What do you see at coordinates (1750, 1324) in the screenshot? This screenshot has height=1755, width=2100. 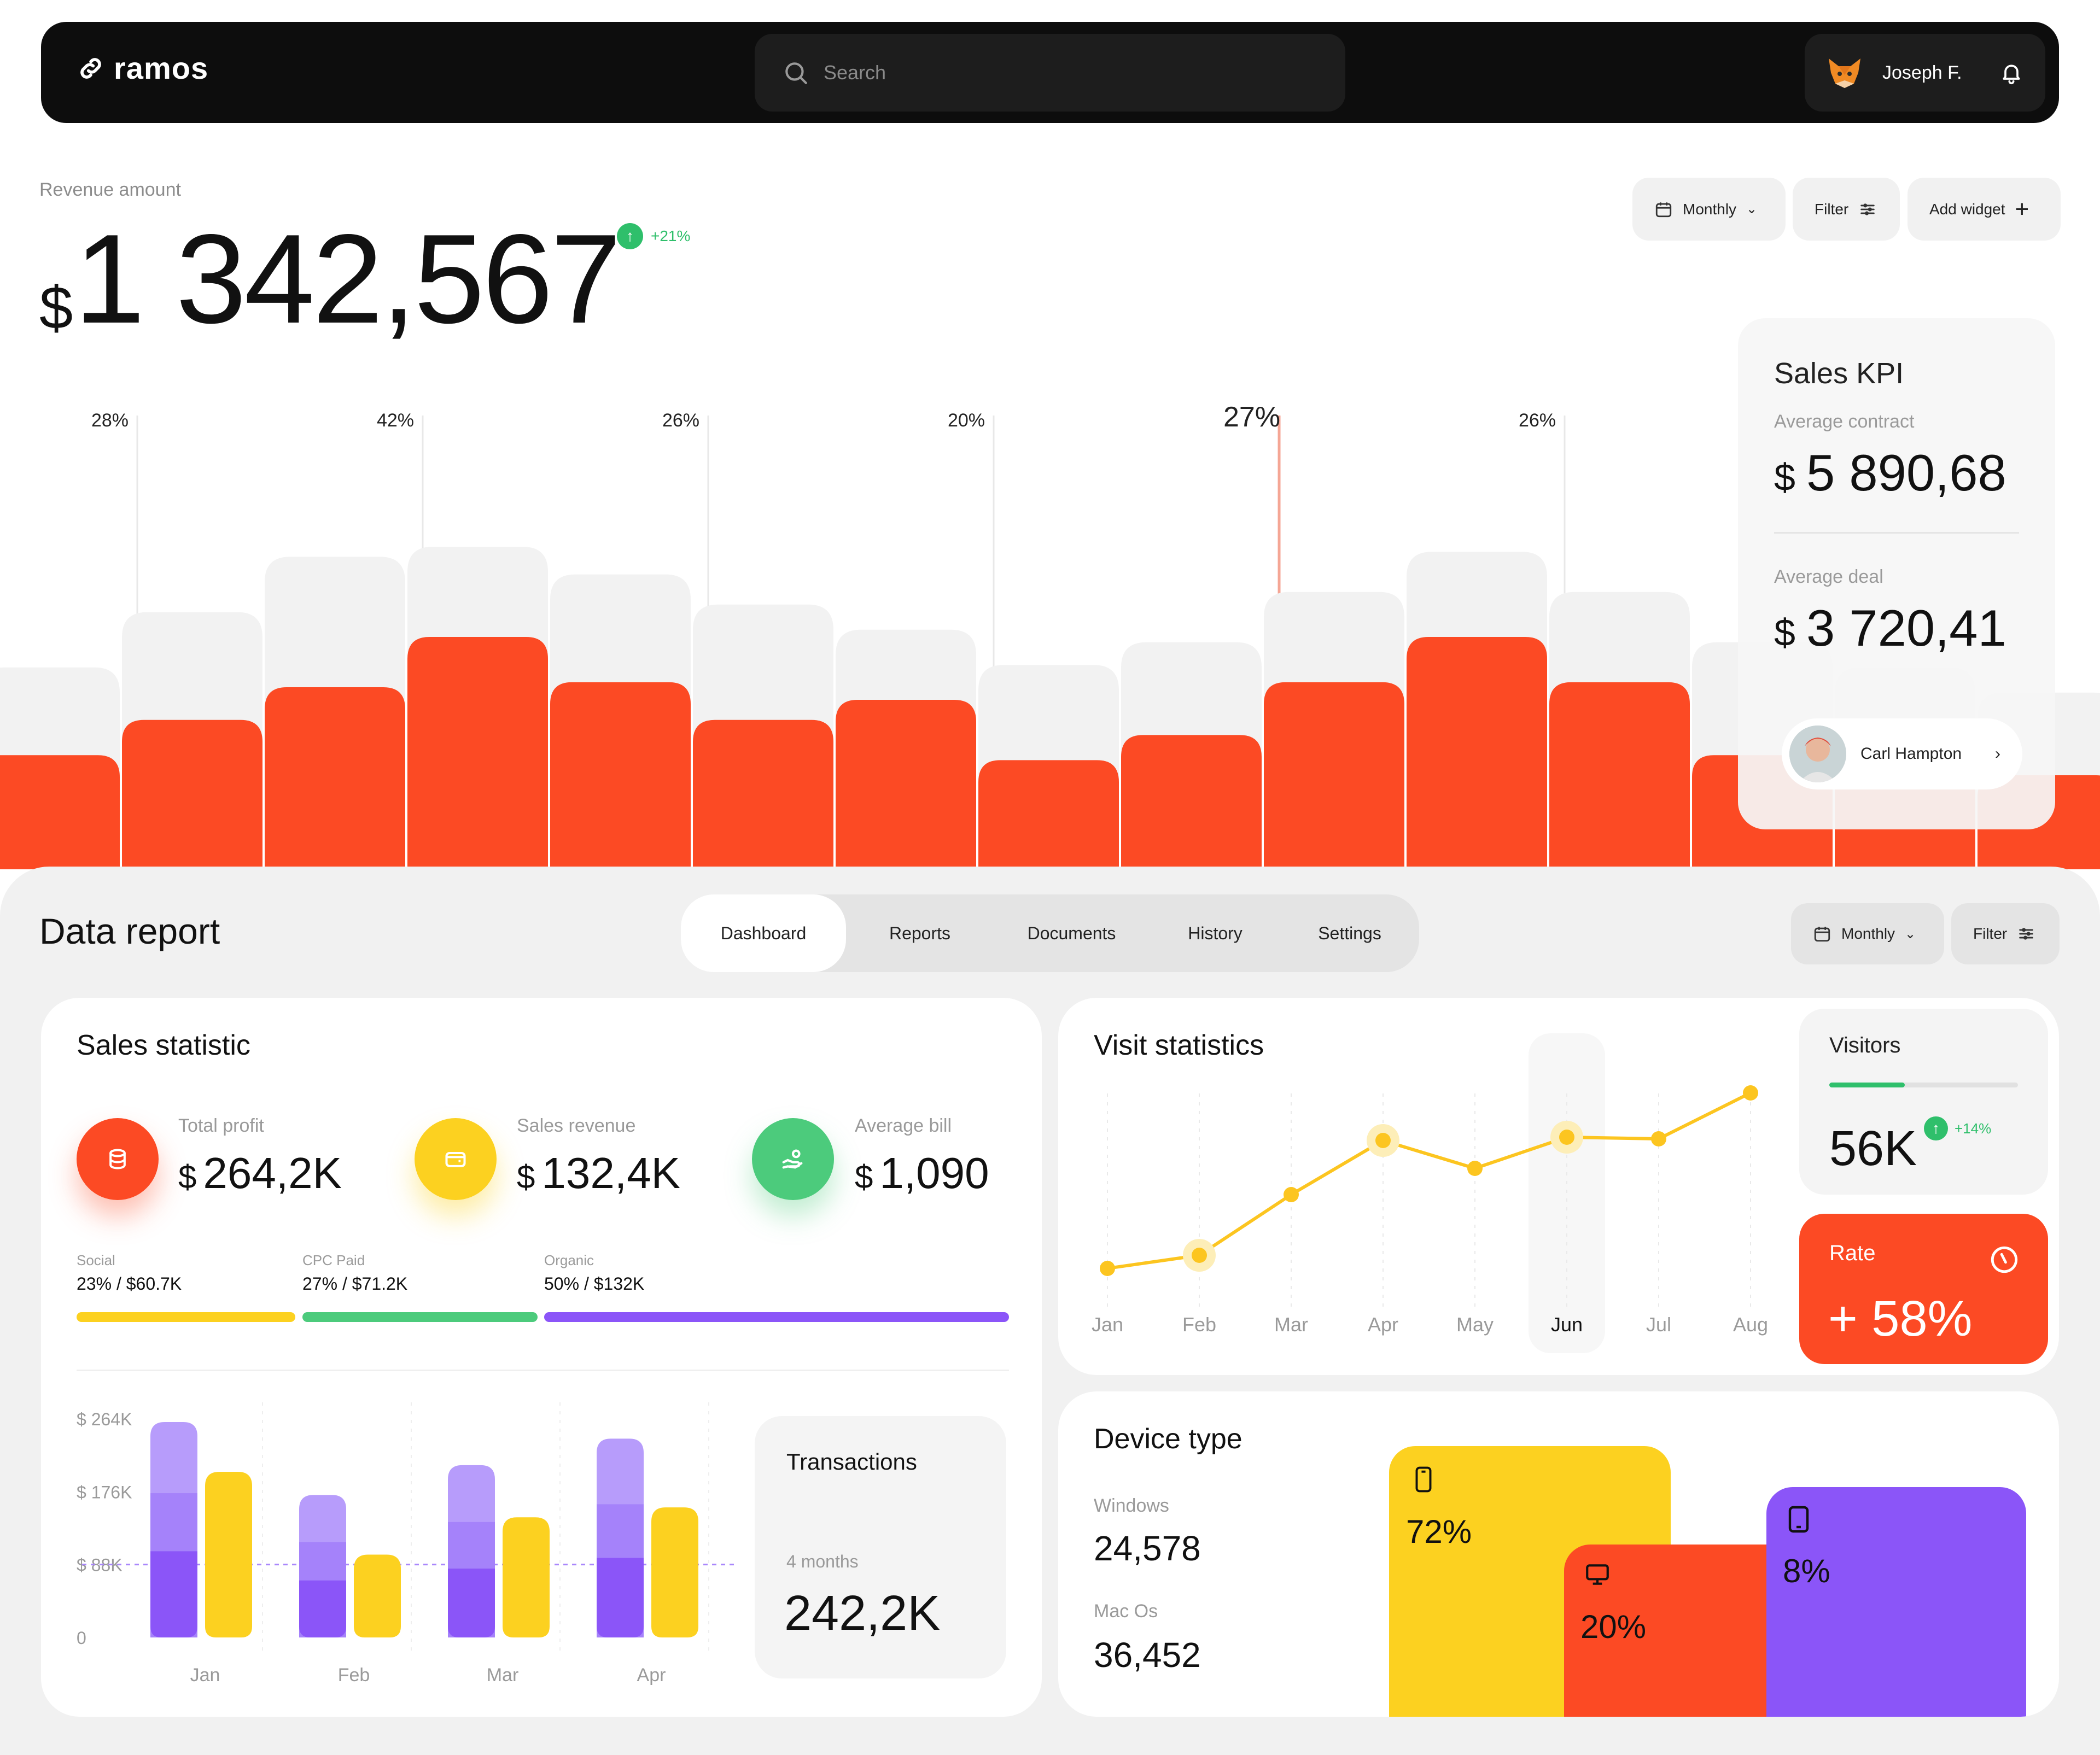 I see `visit-month-label: Aug` at bounding box center [1750, 1324].